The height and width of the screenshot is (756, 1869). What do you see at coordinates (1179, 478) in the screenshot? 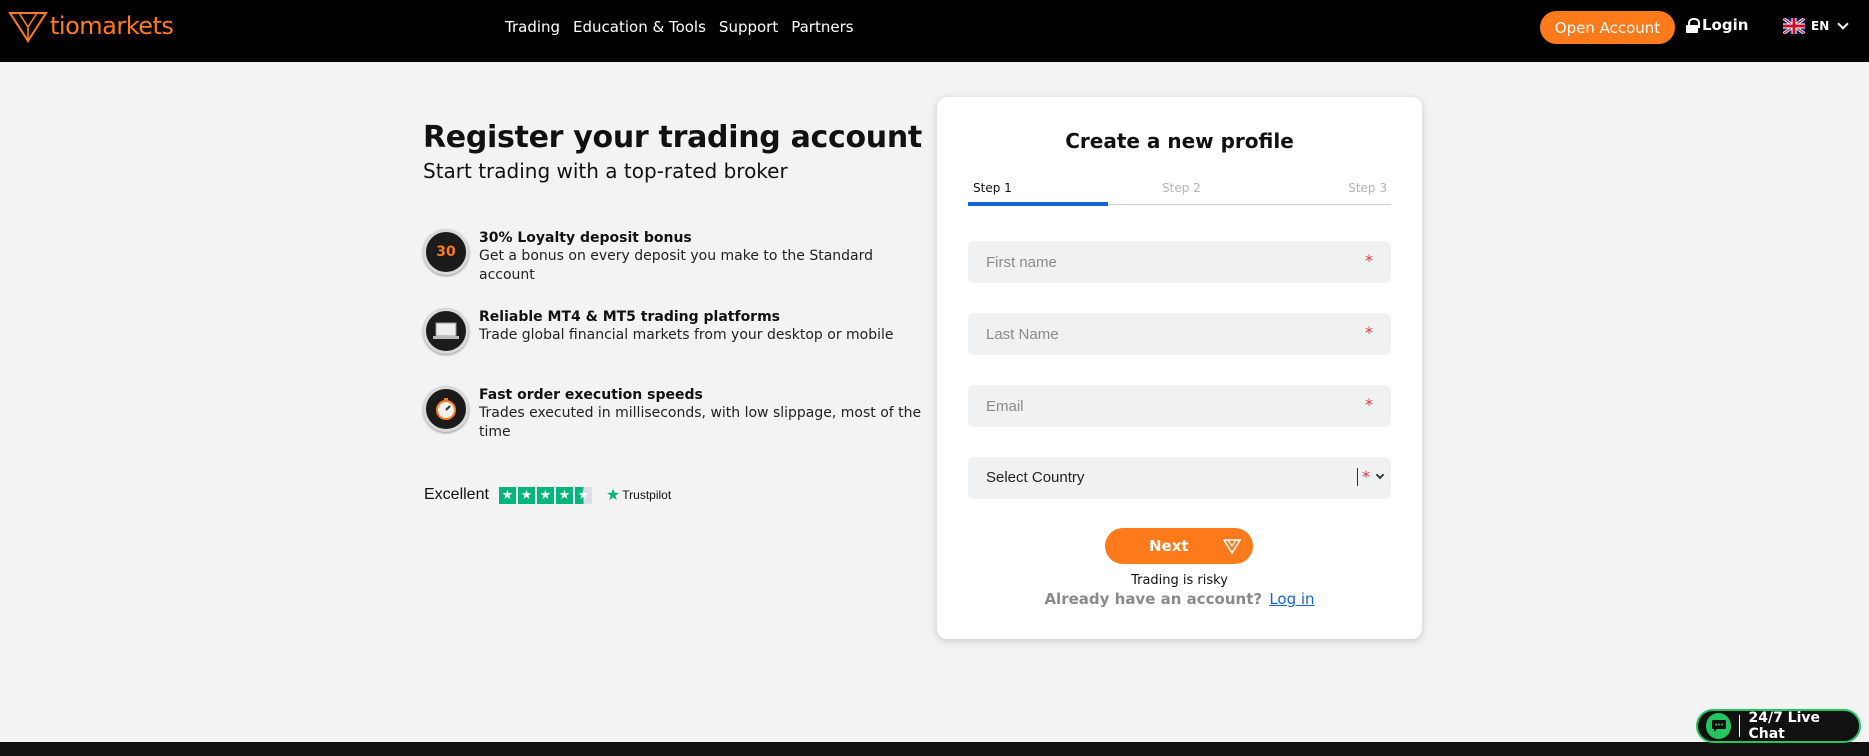
I see `country-select: Select Country *` at bounding box center [1179, 478].